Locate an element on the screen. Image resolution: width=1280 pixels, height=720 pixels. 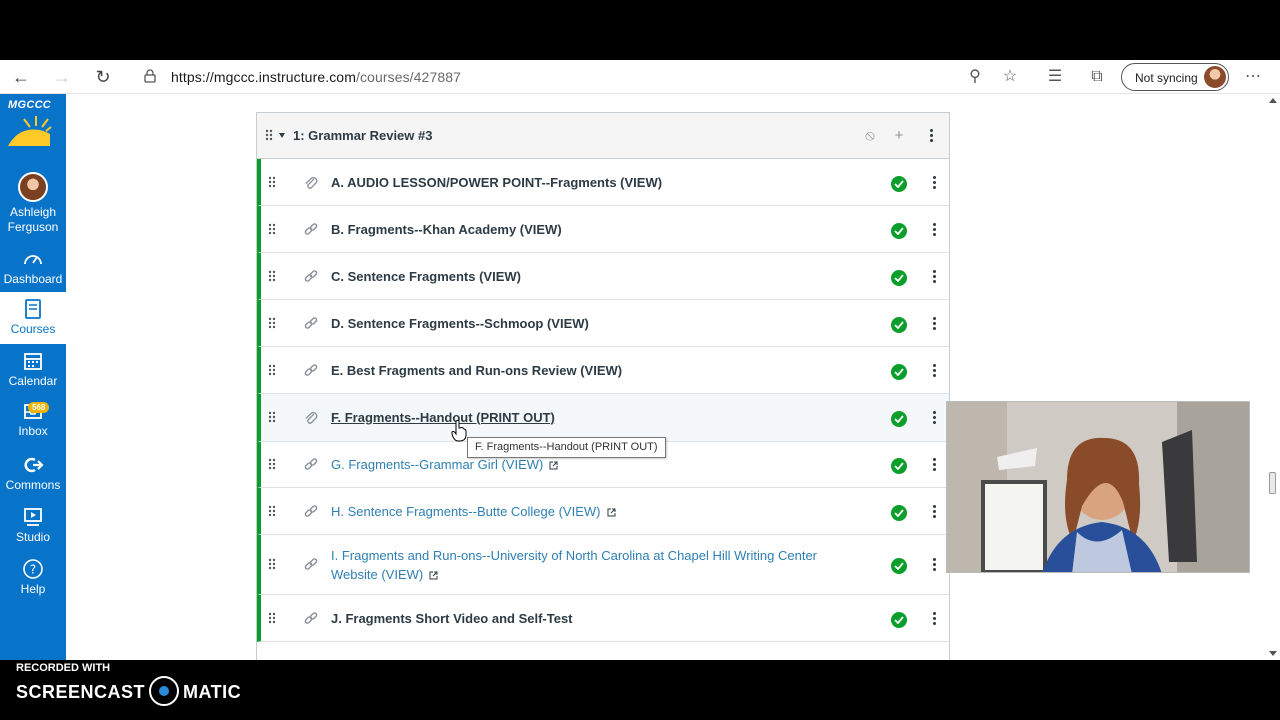
nav-inbox-label: Inbox is located at coordinates (33, 431).